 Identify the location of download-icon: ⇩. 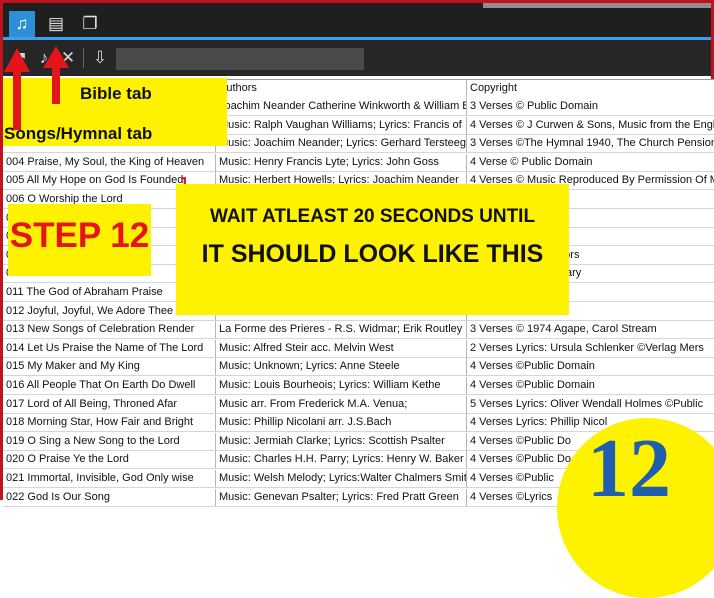
(100, 57).